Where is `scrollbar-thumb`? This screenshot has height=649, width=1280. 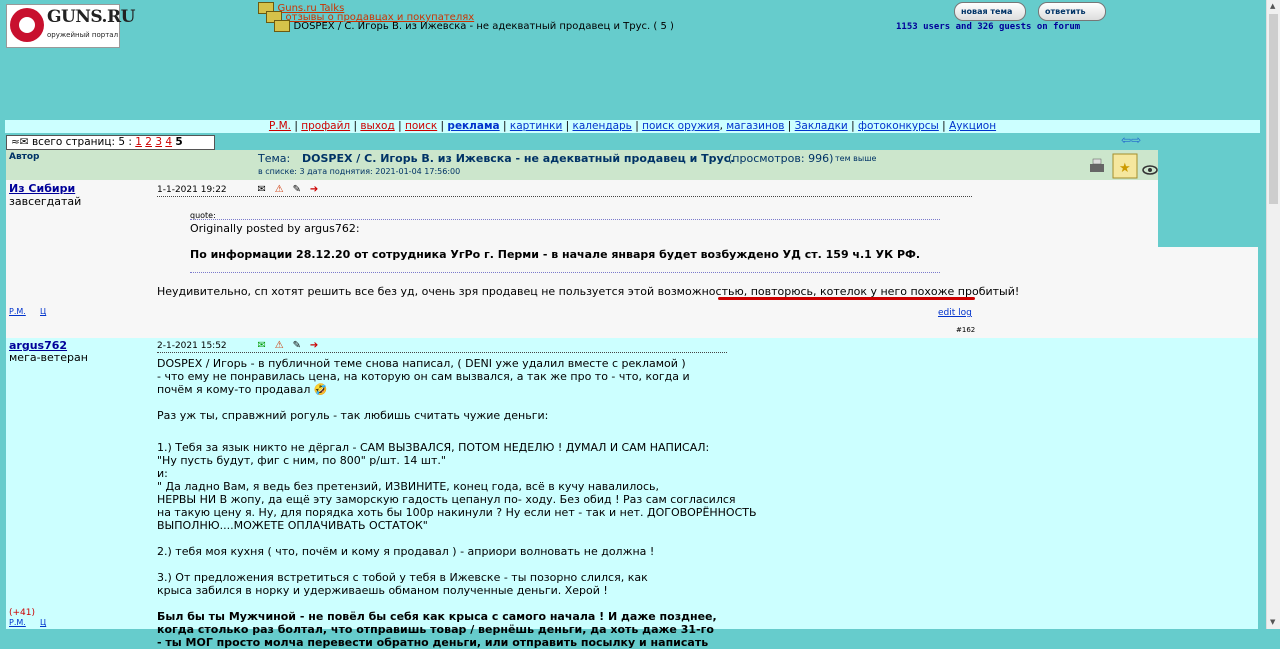 scrollbar-thumb is located at coordinates (1273, 109).